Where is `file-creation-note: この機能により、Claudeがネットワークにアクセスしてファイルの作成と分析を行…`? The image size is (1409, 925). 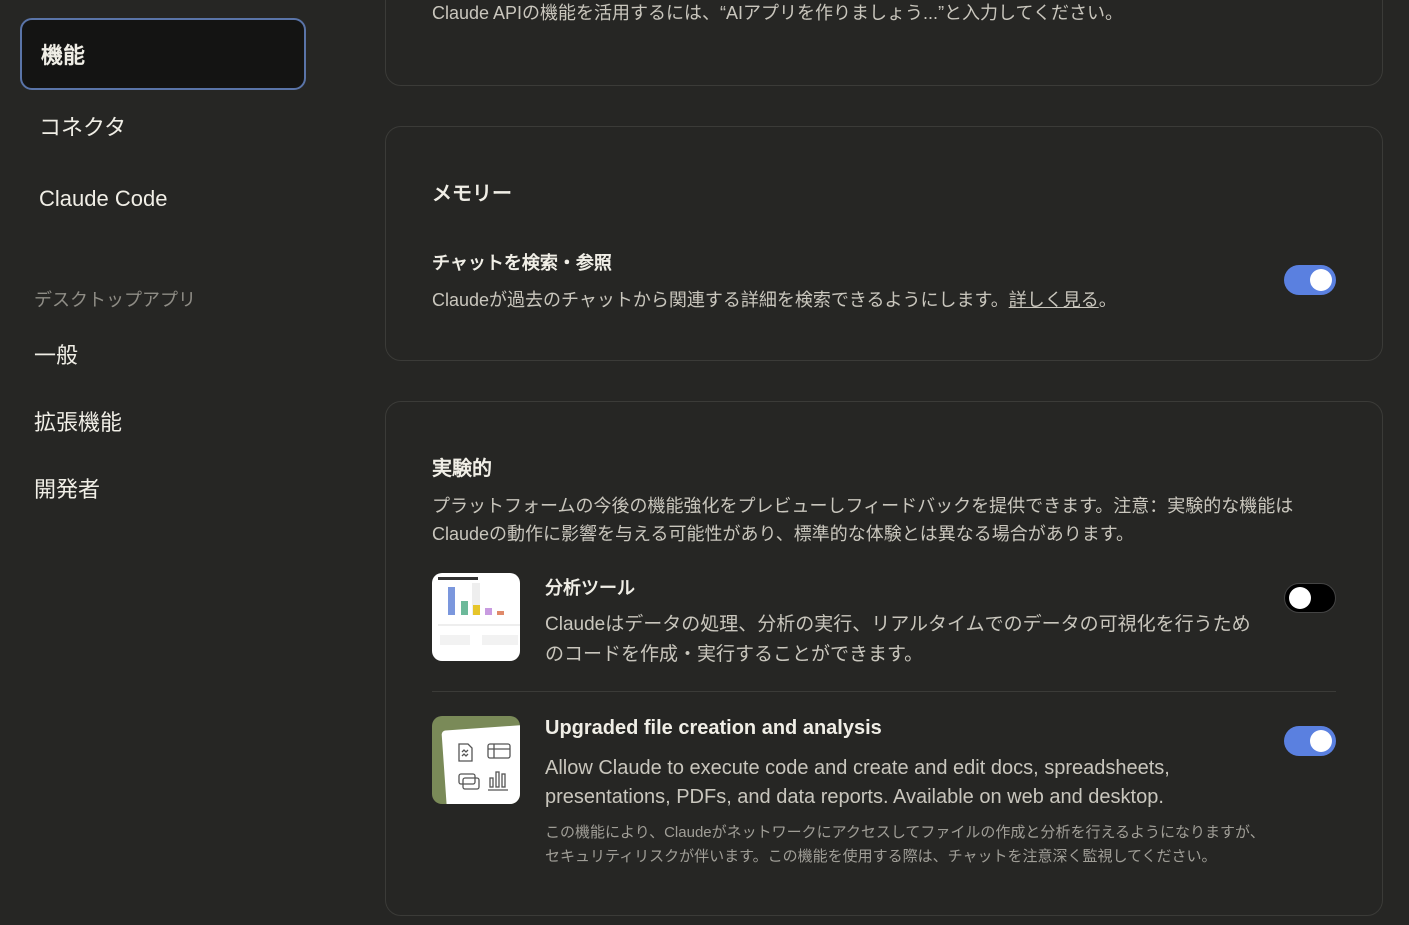
file-creation-note: この機能により、Claudeがネットワークにアクセスしてファイルの作成と分析を行… is located at coordinates (905, 844).